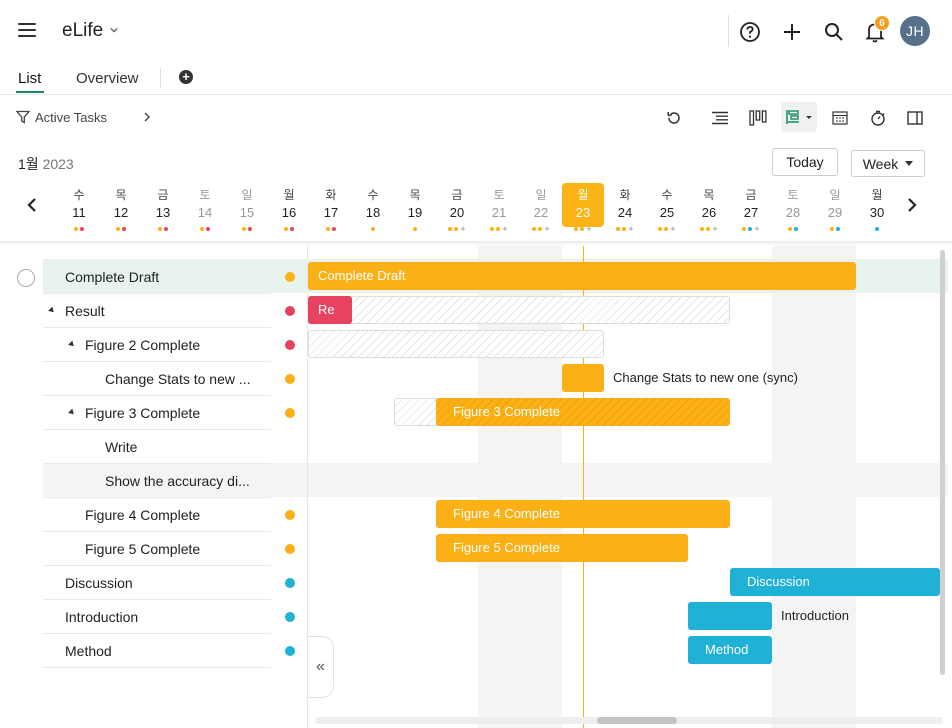 The image size is (952, 728). What do you see at coordinates (457, 205) in the screenshot?
I see `date-cell: 금 20` at bounding box center [457, 205].